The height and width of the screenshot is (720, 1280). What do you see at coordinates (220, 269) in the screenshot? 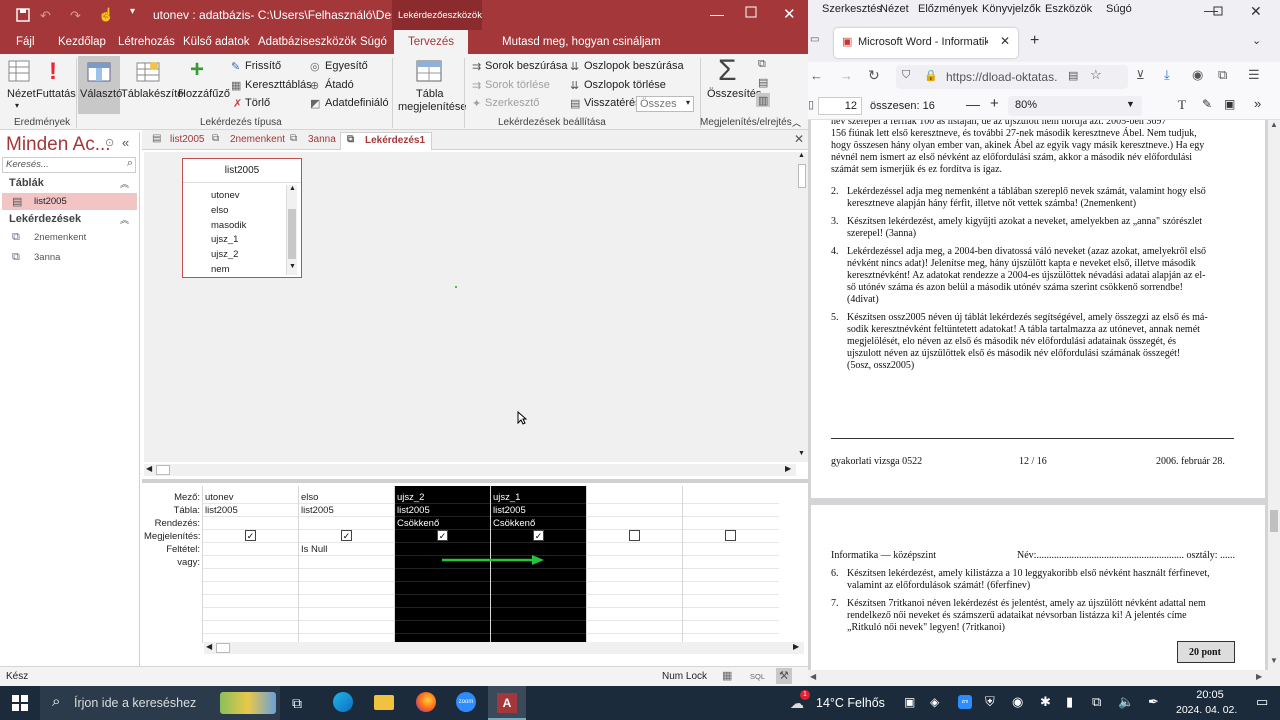
I see `field-item: nem` at bounding box center [220, 269].